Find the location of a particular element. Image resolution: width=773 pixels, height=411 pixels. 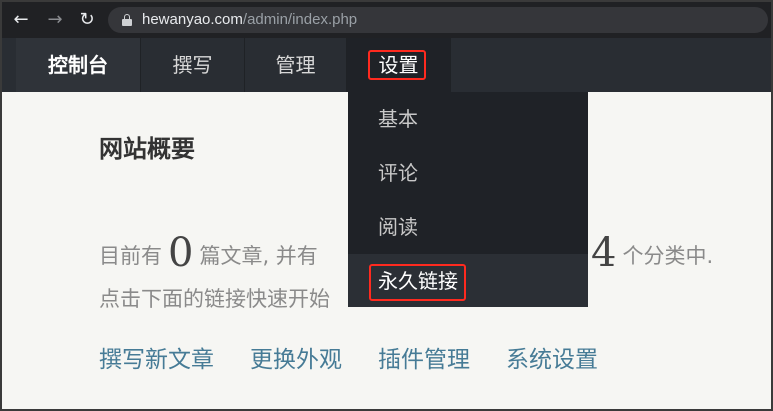

summary-prefix: 目前有 is located at coordinates (130, 256).